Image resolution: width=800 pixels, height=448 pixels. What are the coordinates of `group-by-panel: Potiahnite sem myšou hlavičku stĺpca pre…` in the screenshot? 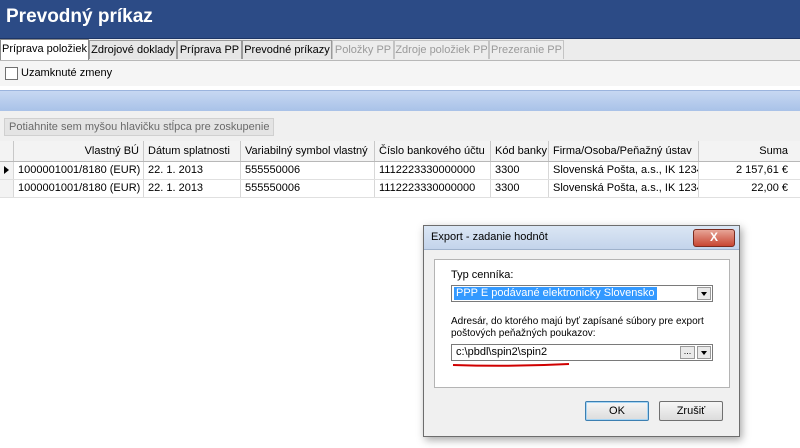 It's located at (400, 126).